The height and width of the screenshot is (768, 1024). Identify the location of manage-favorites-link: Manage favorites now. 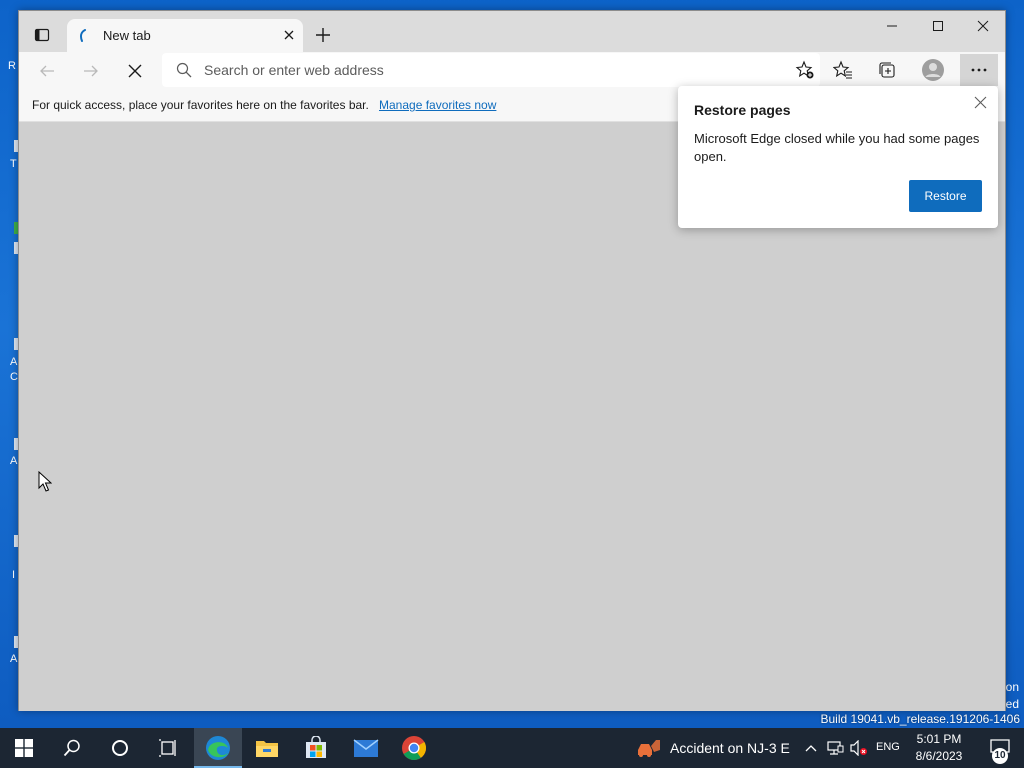
(437, 105).